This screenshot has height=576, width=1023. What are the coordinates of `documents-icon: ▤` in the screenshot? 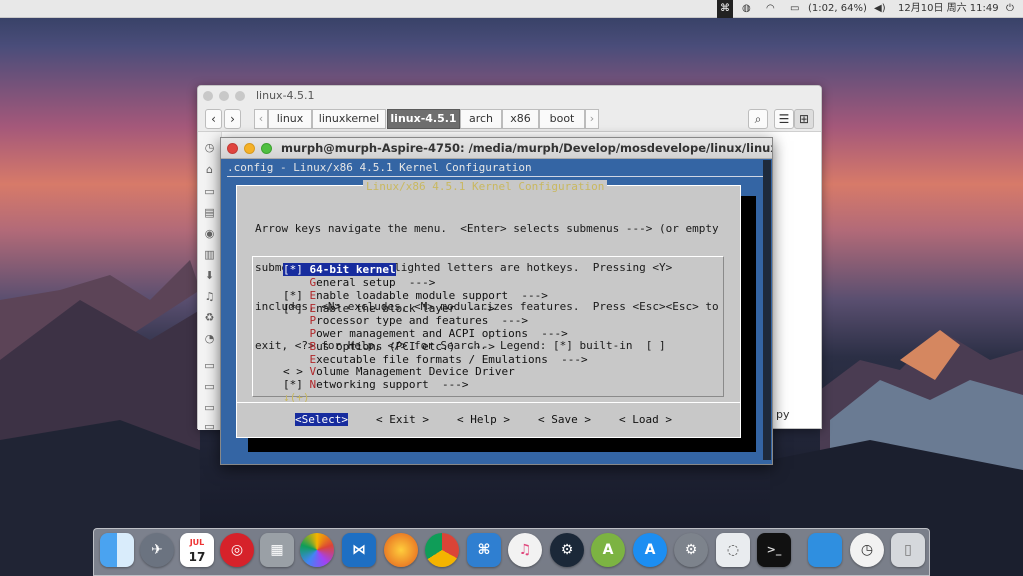 It's located at (209, 213).